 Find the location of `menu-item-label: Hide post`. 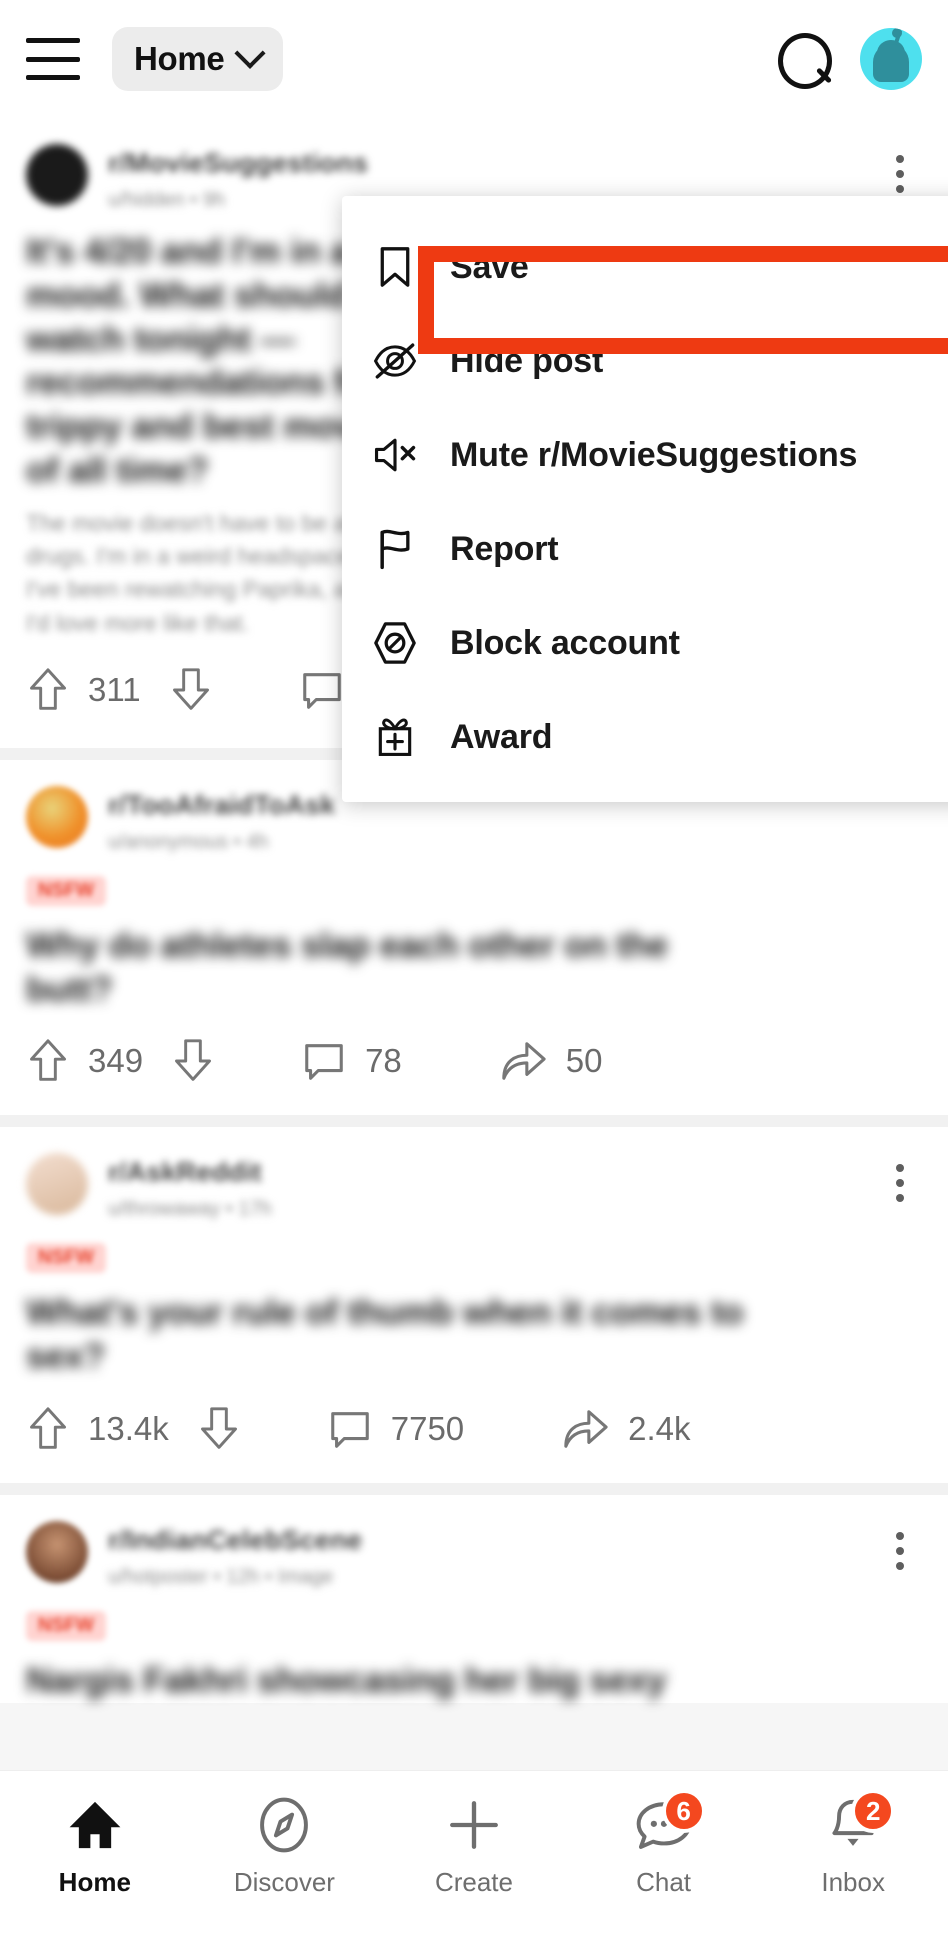

menu-item-label: Hide post is located at coordinates (527, 360).